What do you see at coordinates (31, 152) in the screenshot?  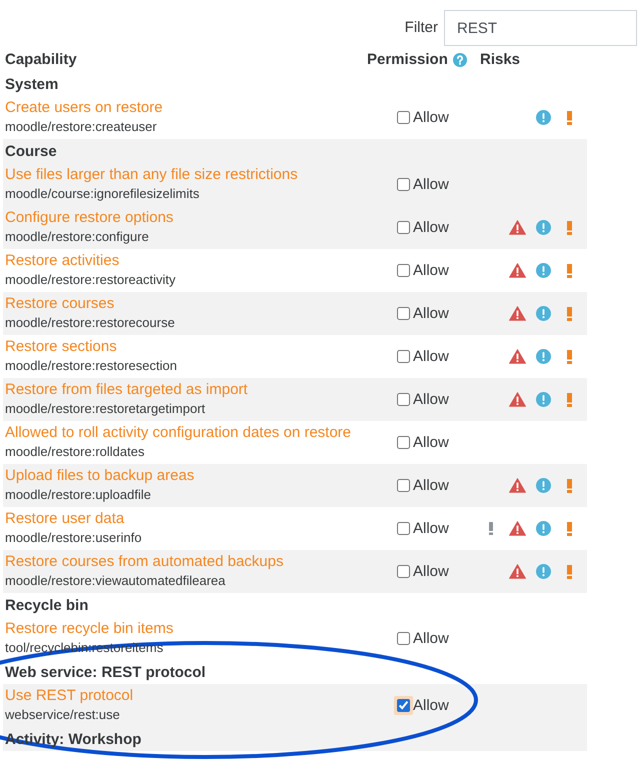 I see `group-heading: Course` at bounding box center [31, 152].